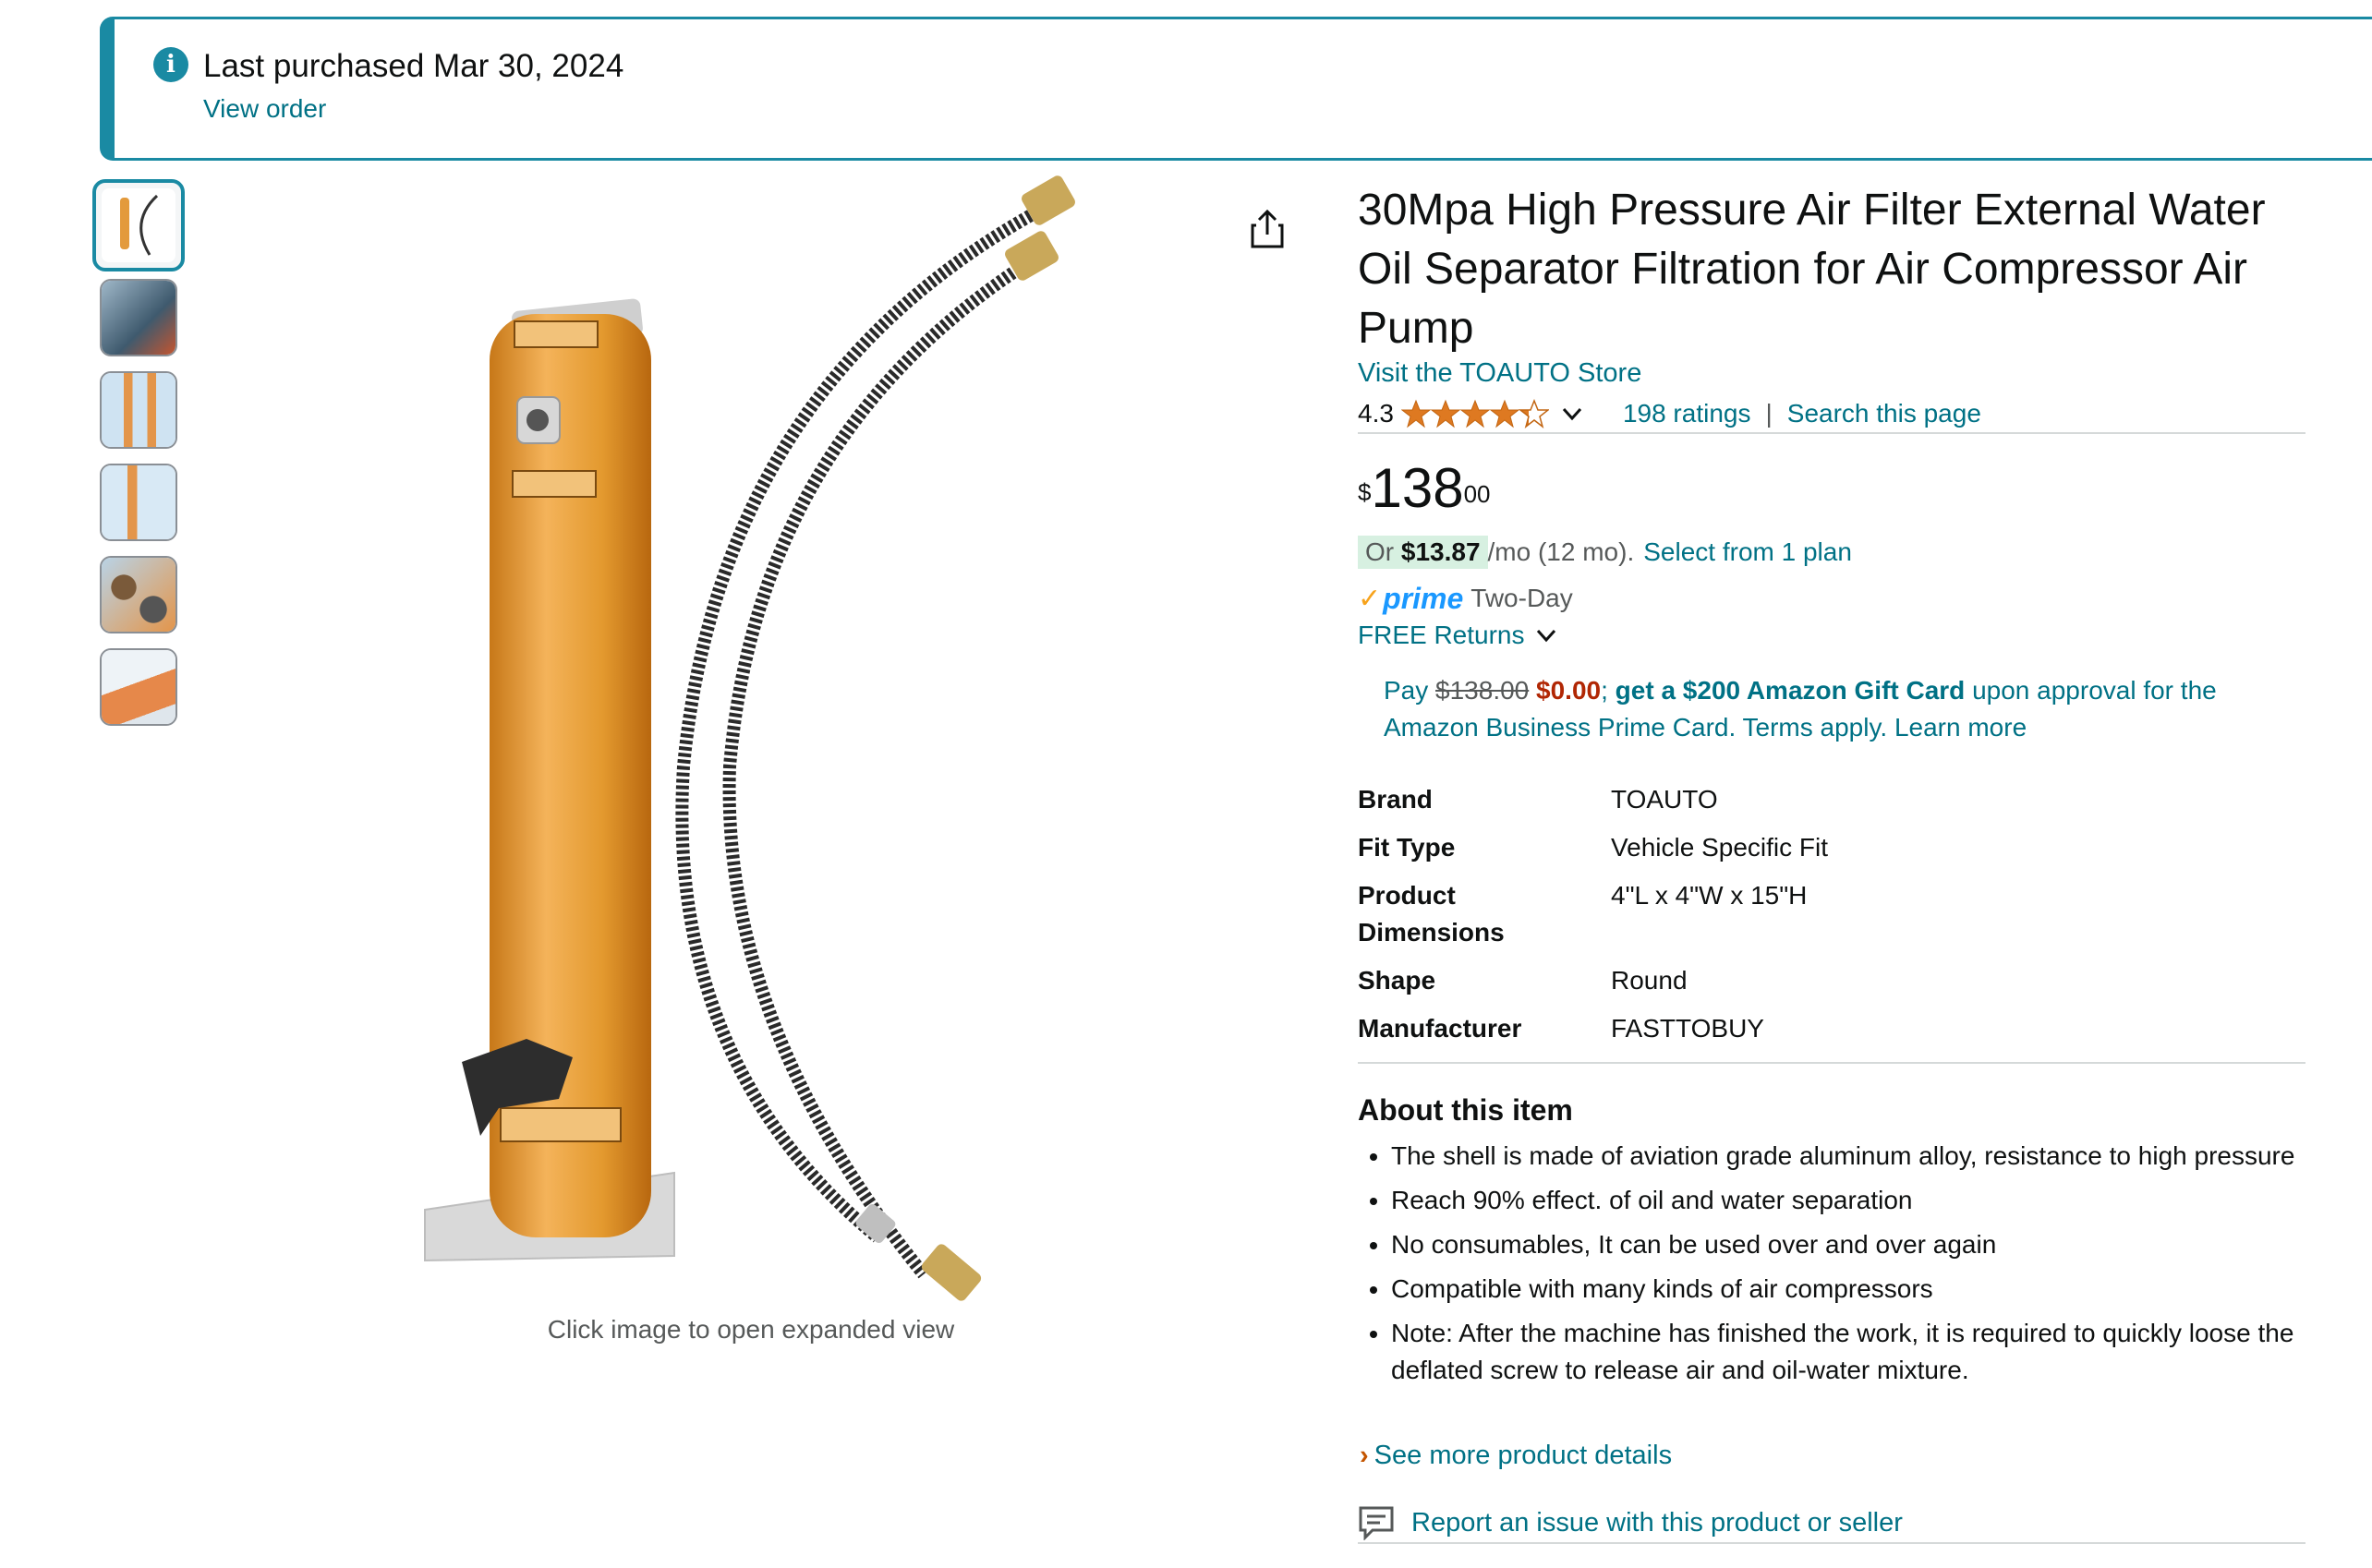 This screenshot has height=1568, width=2372. What do you see at coordinates (1710, 896) in the screenshot?
I see `spec-value: 4"L x 4"W x 15"H` at bounding box center [1710, 896].